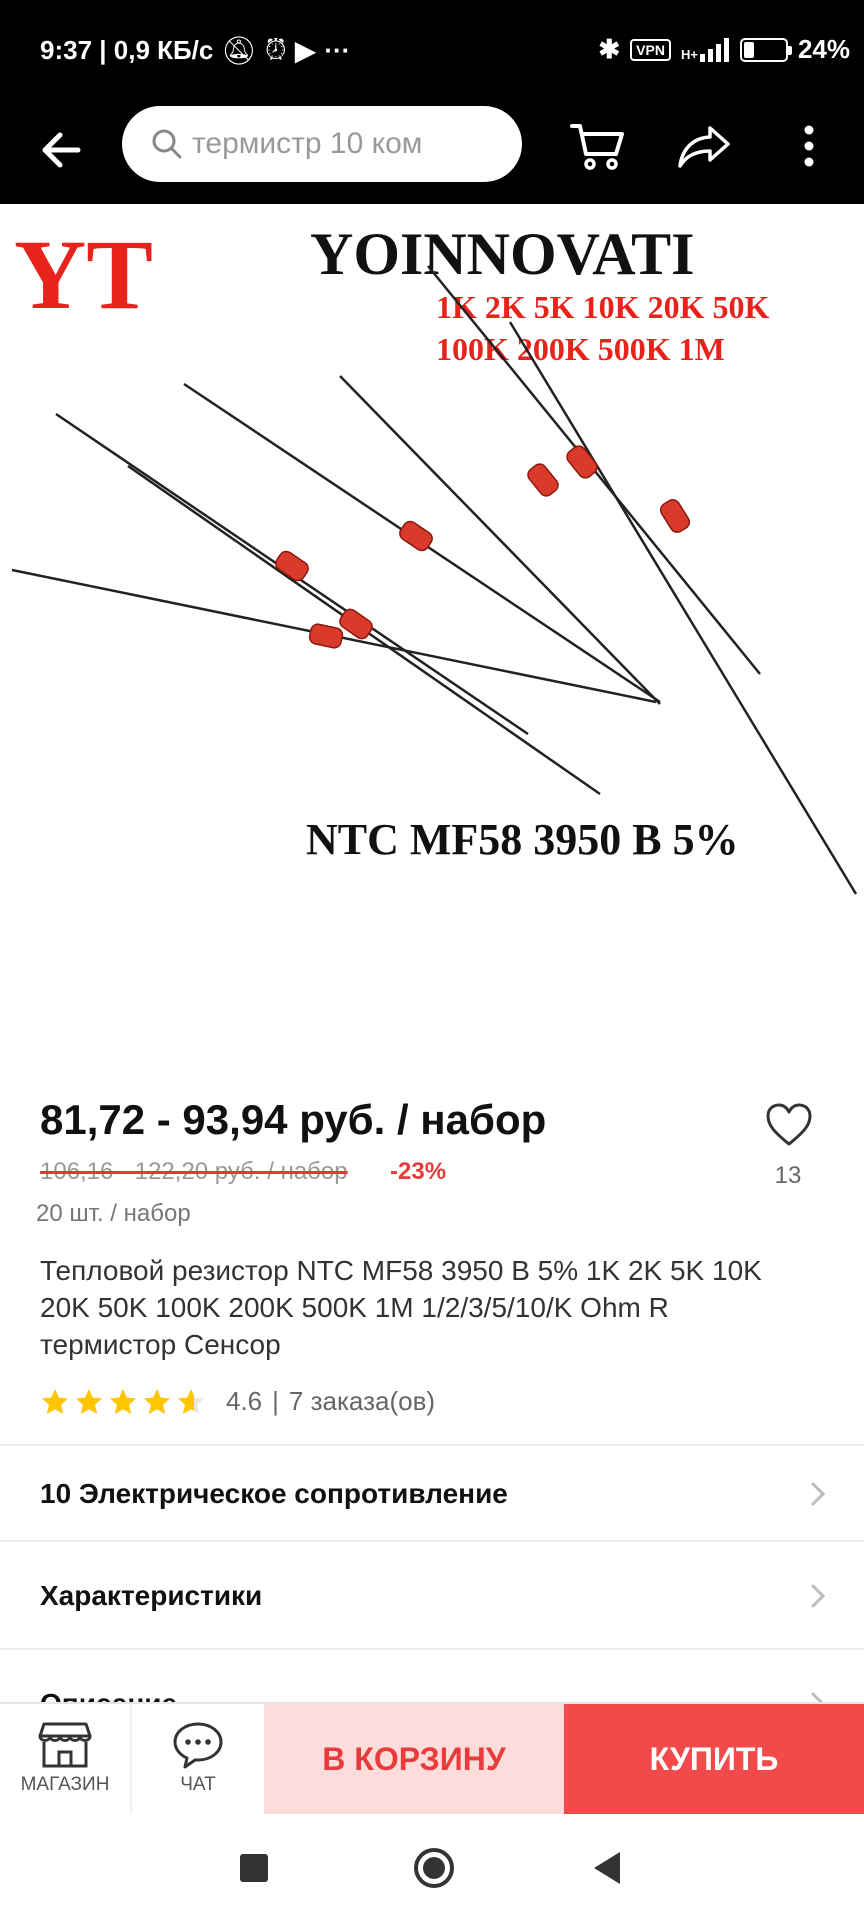 Image resolution: width=864 pixels, height=1920 pixels. What do you see at coordinates (305, 50) in the screenshot?
I see `play-icon: ▶` at bounding box center [305, 50].